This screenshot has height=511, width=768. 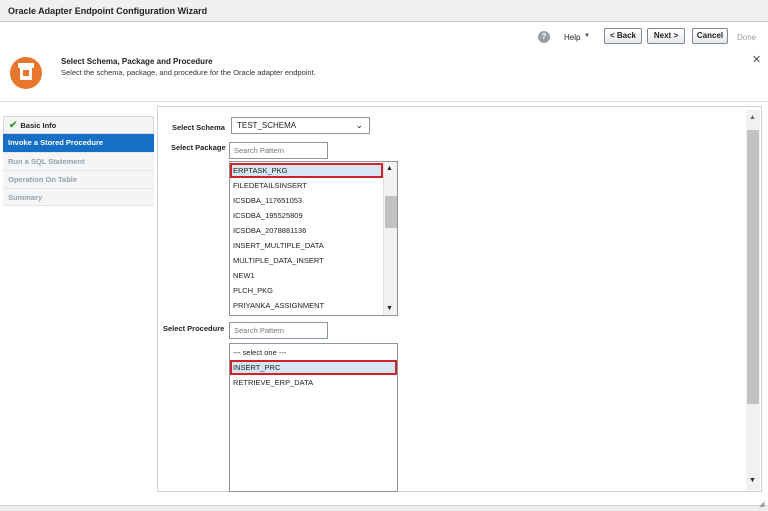 I want to click on sidebar-item-run-sql-statement: Run a SQL Statement, so click(x=78, y=161).